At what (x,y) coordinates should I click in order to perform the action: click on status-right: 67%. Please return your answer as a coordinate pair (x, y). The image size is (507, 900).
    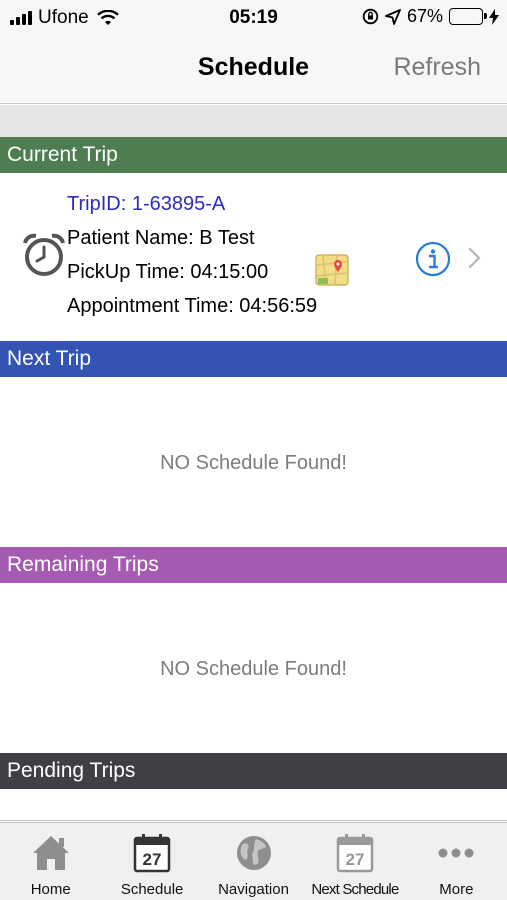
    Looking at the image, I should click on (430, 16).